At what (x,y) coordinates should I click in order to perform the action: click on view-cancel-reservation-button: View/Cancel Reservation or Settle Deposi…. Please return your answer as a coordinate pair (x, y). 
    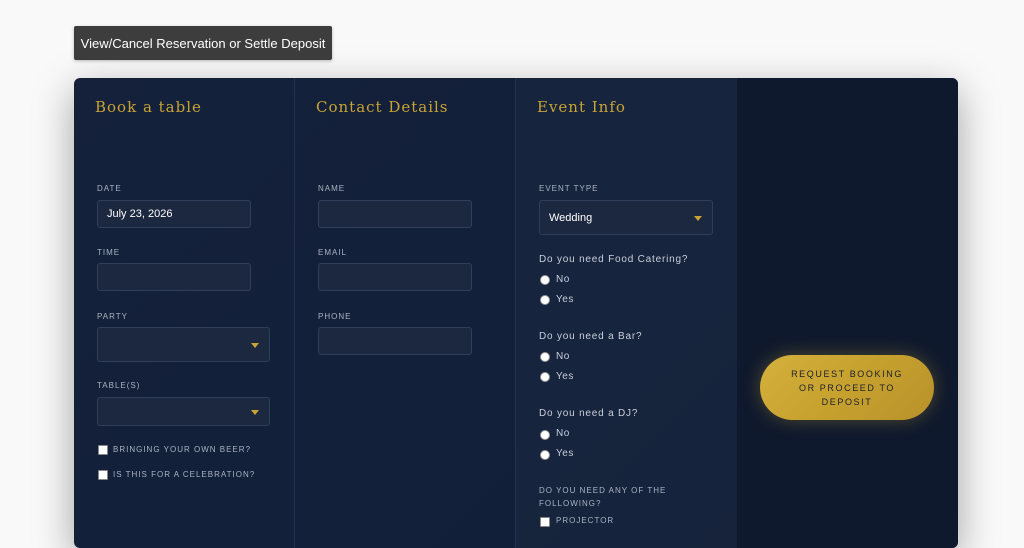
    Looking at the image, I should click on (203, 43).